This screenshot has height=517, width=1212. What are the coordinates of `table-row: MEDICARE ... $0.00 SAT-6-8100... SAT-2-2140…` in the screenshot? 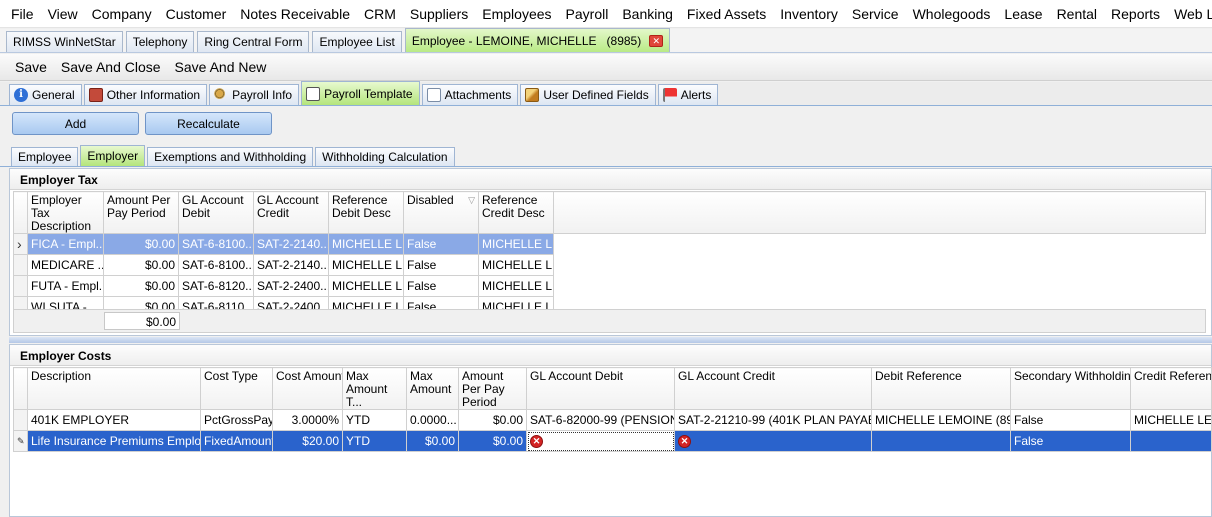 It's located at (609, 265).